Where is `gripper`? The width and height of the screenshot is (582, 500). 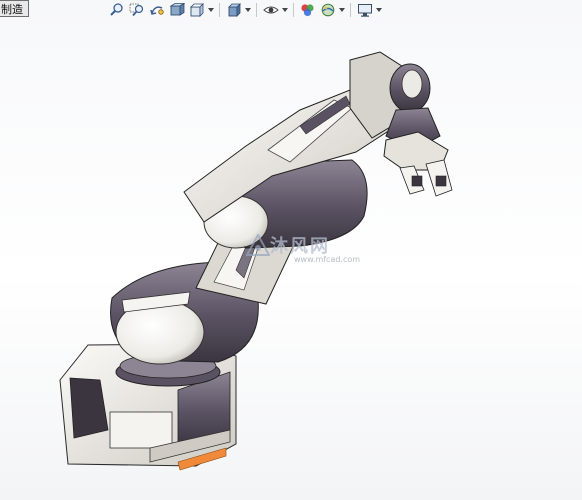
gripper is located at coordinates (418, 164).